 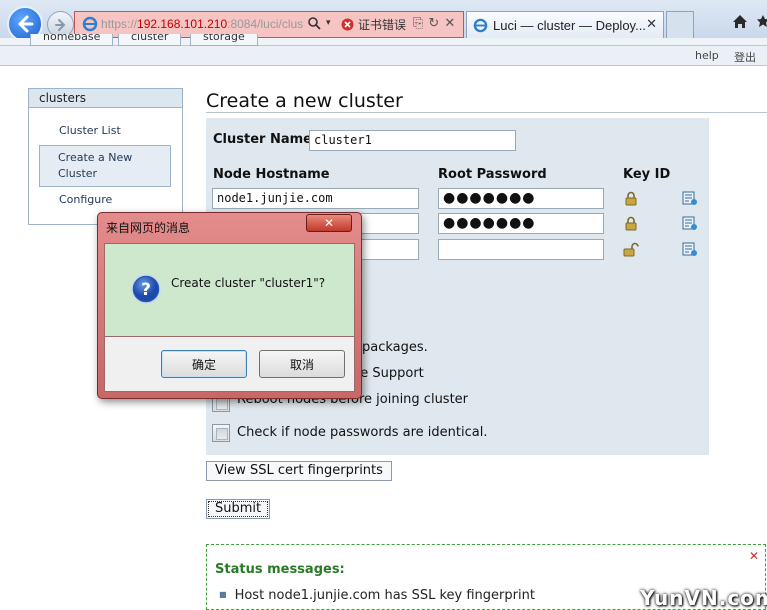 What do you see at coordinates (204, 364) in the screenshot?
I see `ok-button: 确定` at bounding box center [204, 364].